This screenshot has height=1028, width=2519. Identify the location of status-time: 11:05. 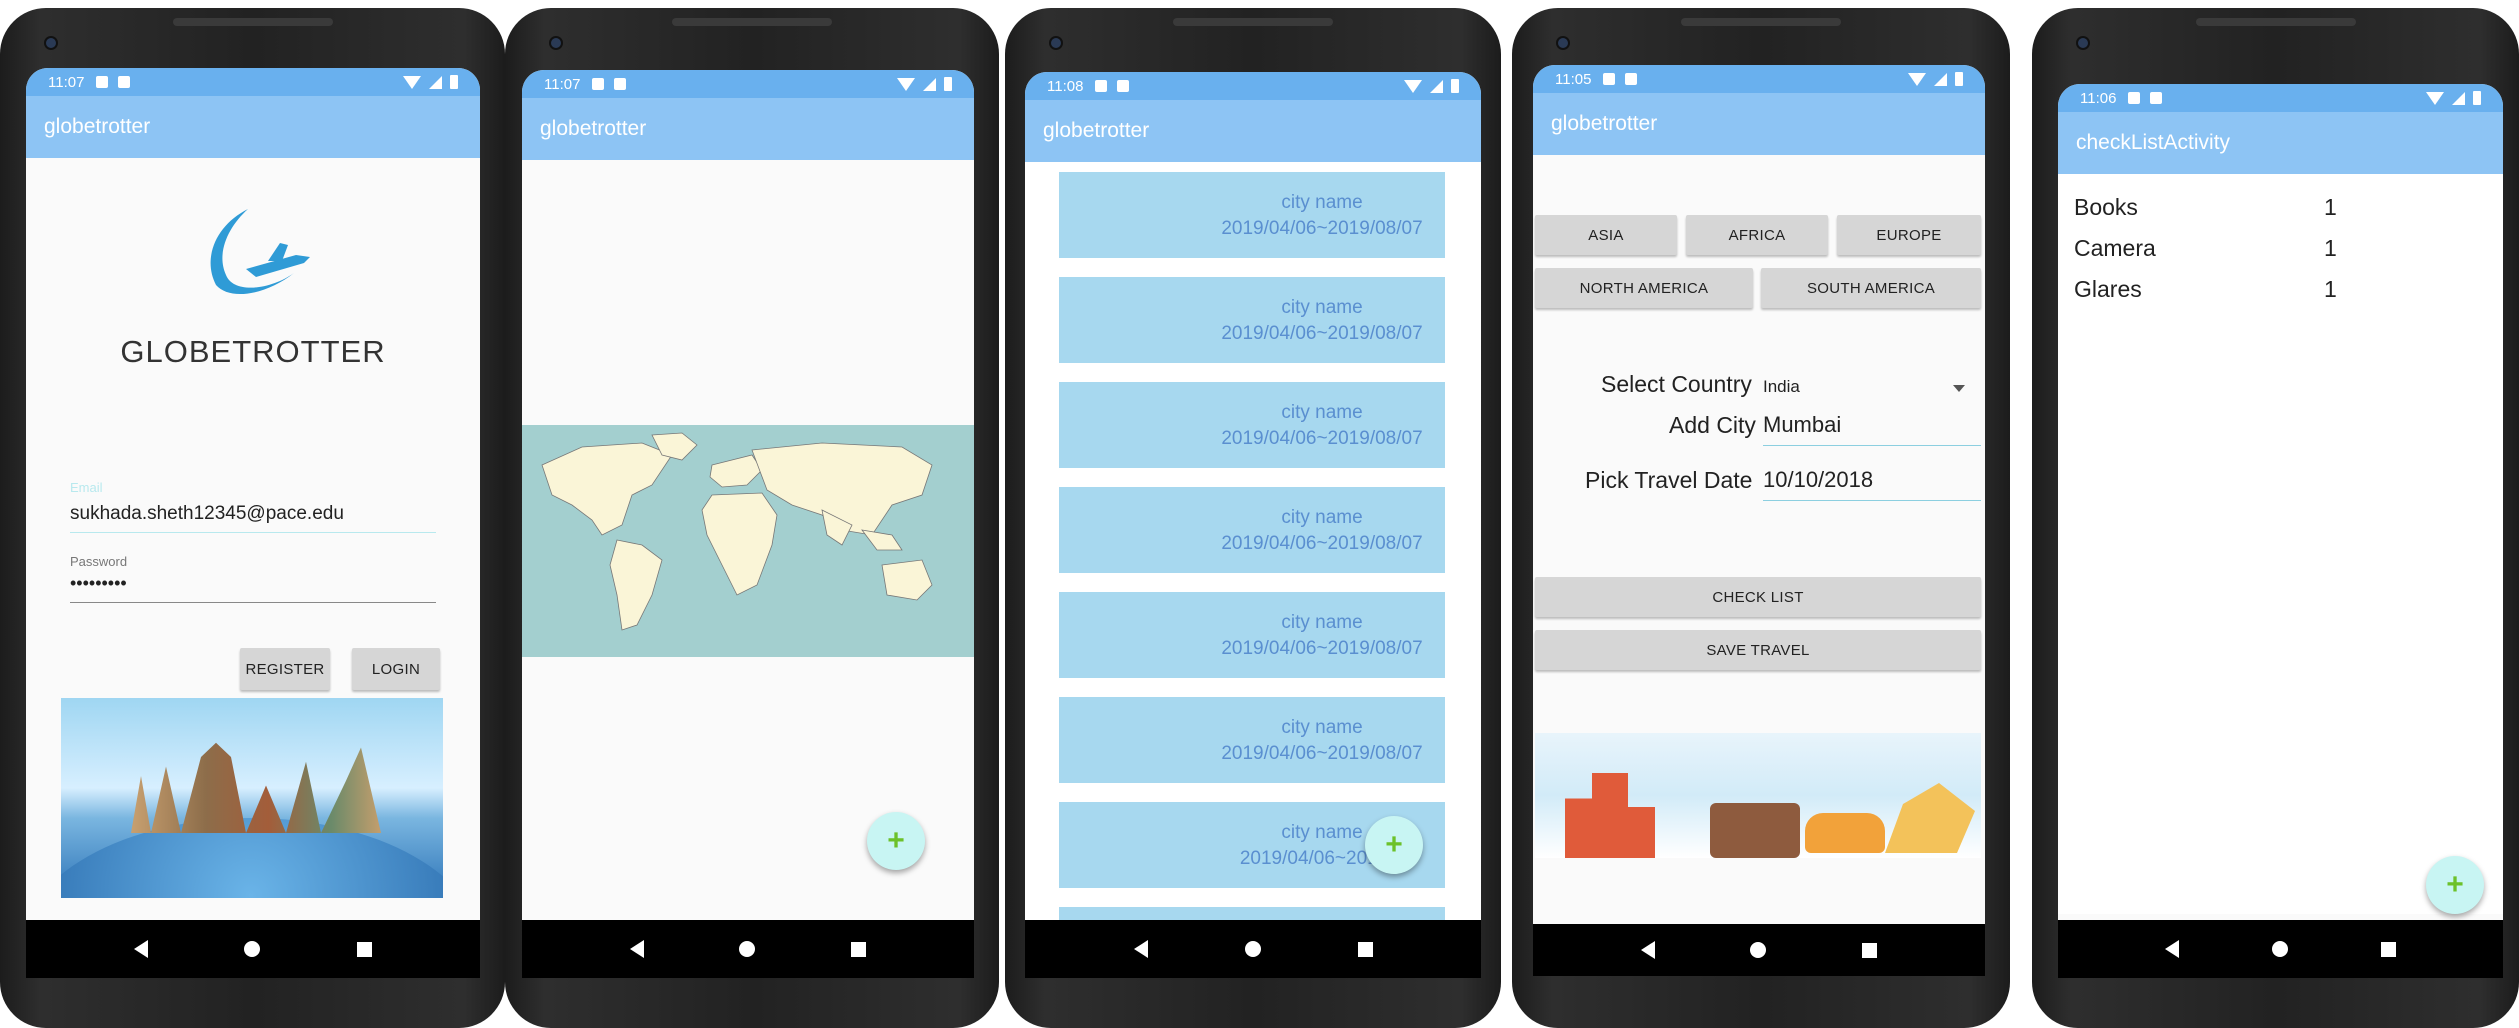
(1573, 79).